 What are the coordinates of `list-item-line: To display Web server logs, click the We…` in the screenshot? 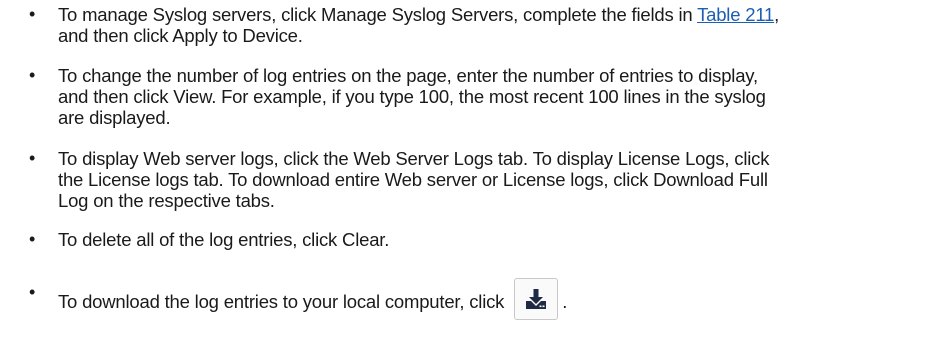 It's located at (414, 158).